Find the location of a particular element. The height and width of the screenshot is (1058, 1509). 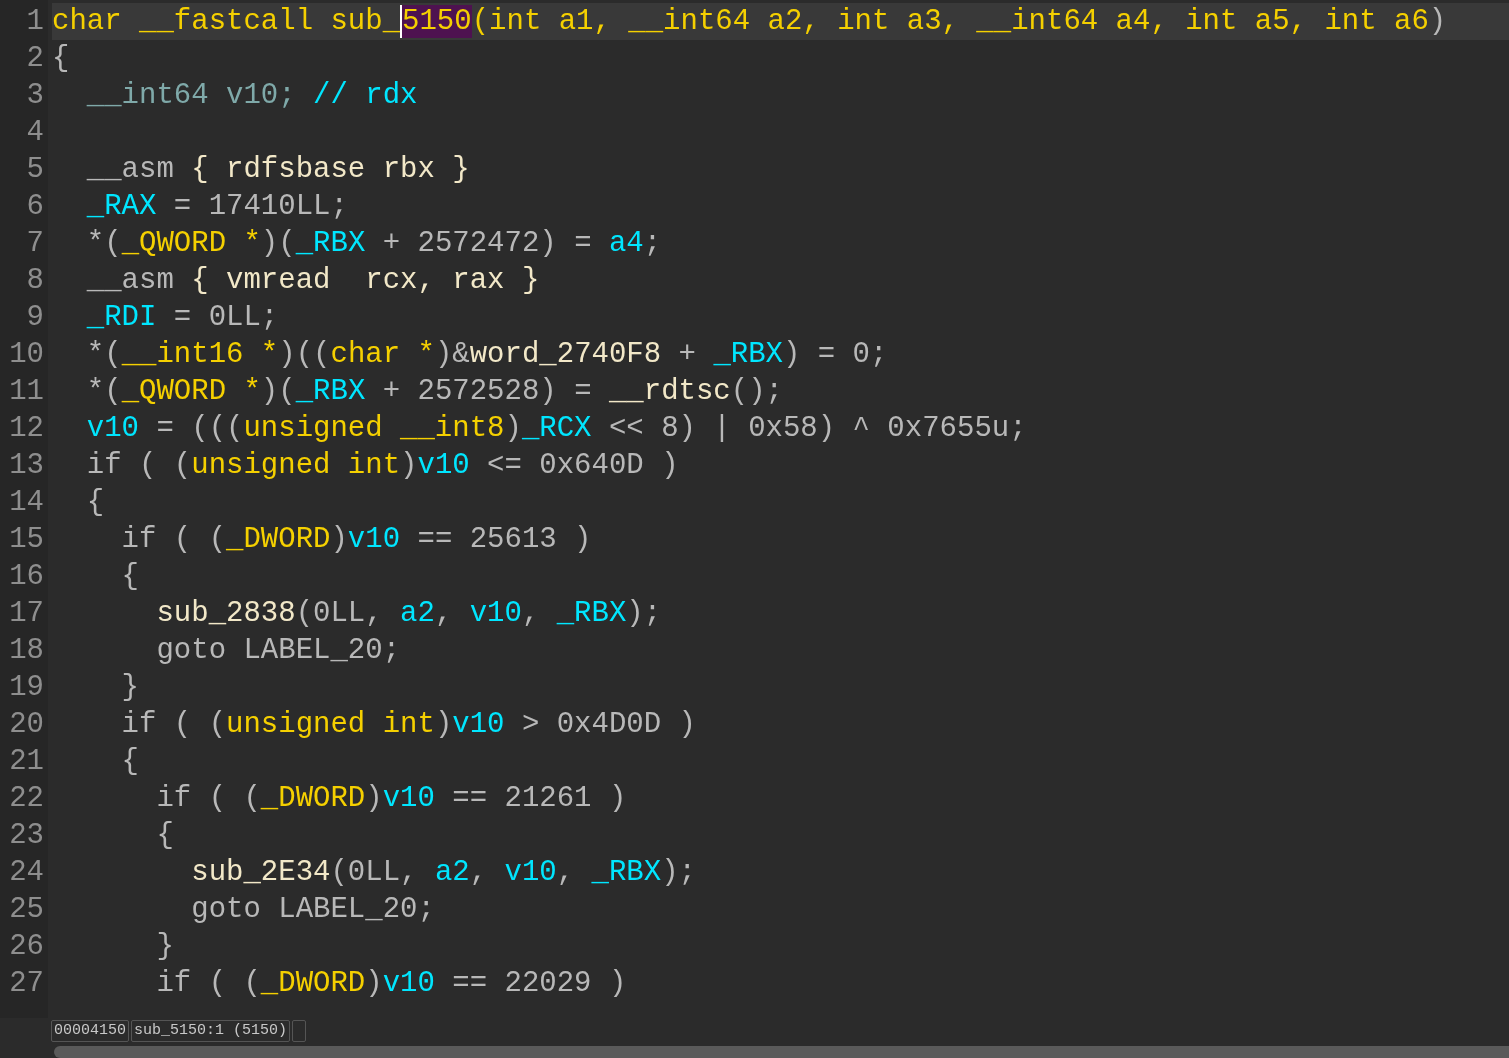

address-field: 00004150 is located at coordinates (90, 1031).